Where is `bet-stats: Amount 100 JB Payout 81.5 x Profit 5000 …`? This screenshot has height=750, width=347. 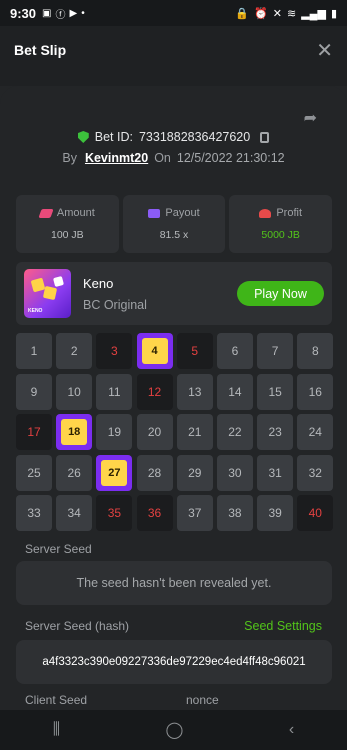
bet-stats: Amount 100 JB Payout 81.5 x Profit 5000 … is located at coordinates (174, 224).